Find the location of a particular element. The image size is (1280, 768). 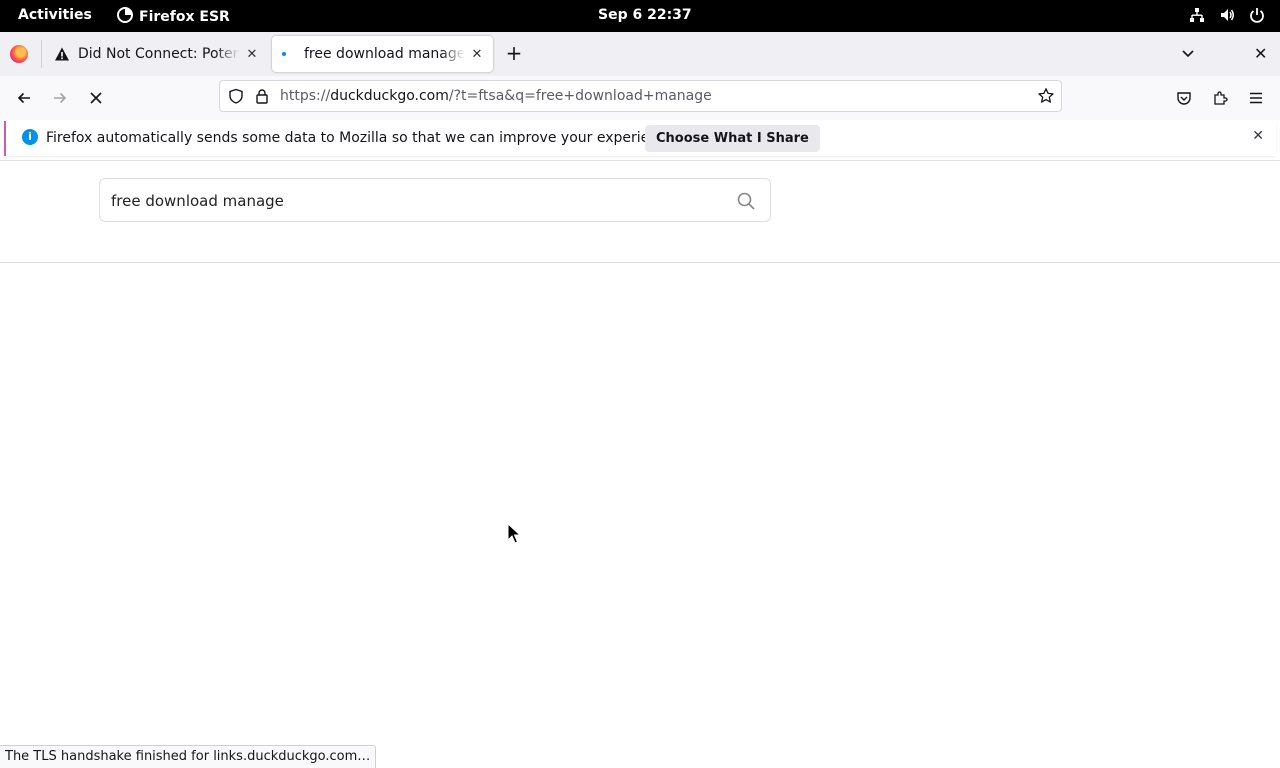

tab-separator is located at coordinates (41, 54).